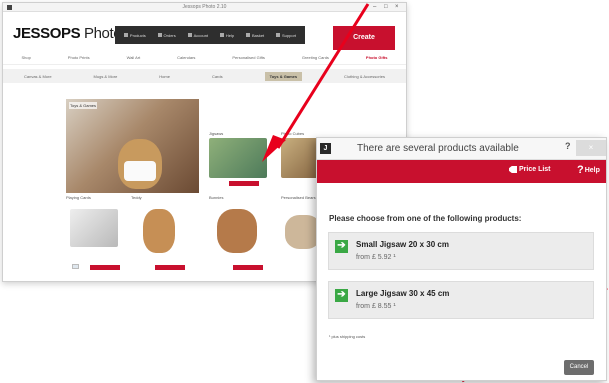  Describe the element at coordinates (591, 148) in the screenshot. I see `close-button: ×` at that location.